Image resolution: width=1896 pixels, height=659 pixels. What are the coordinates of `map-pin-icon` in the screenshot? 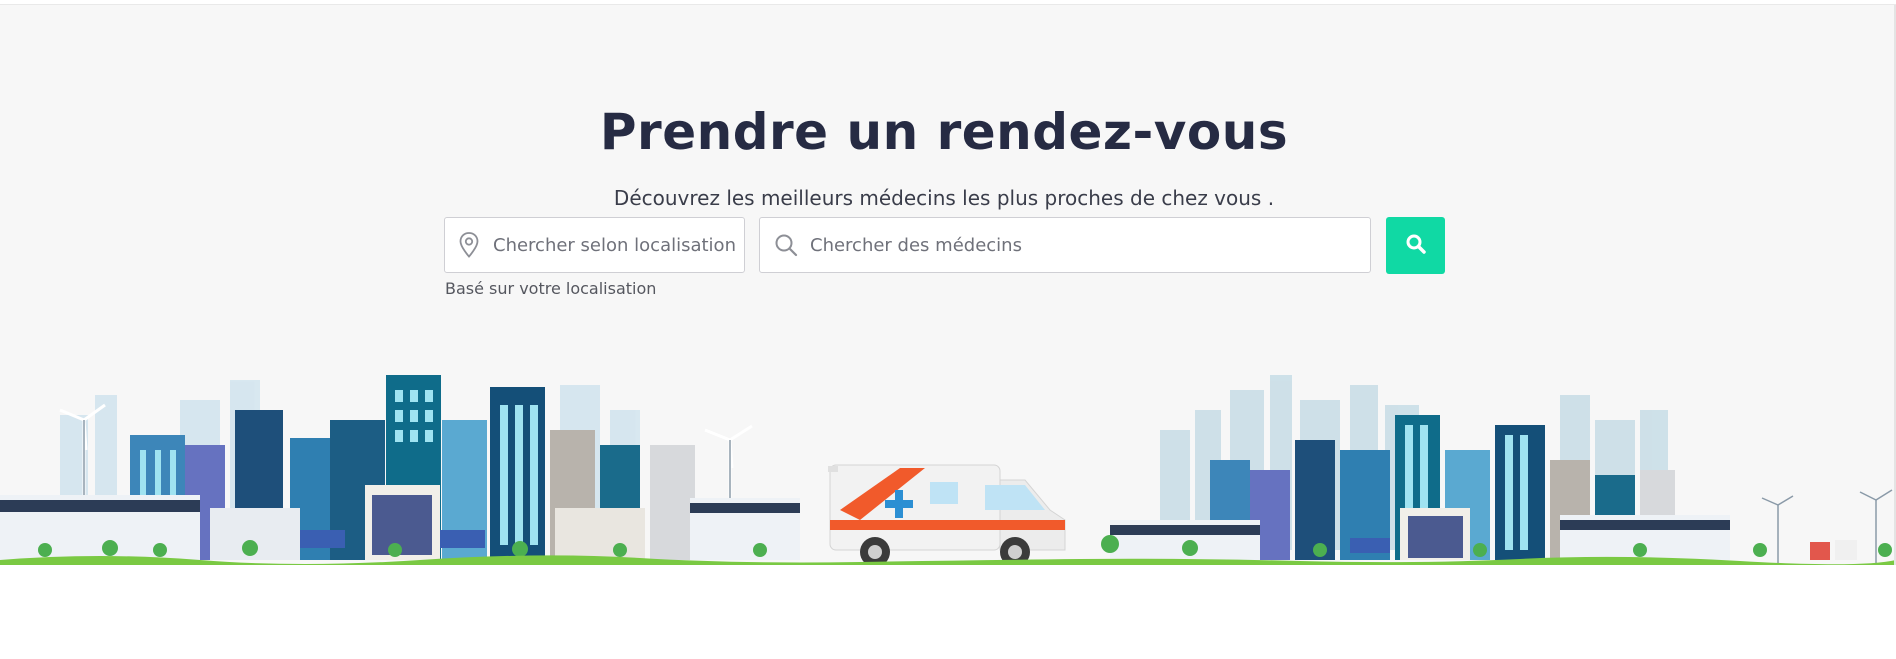 It's located at (469, 245).